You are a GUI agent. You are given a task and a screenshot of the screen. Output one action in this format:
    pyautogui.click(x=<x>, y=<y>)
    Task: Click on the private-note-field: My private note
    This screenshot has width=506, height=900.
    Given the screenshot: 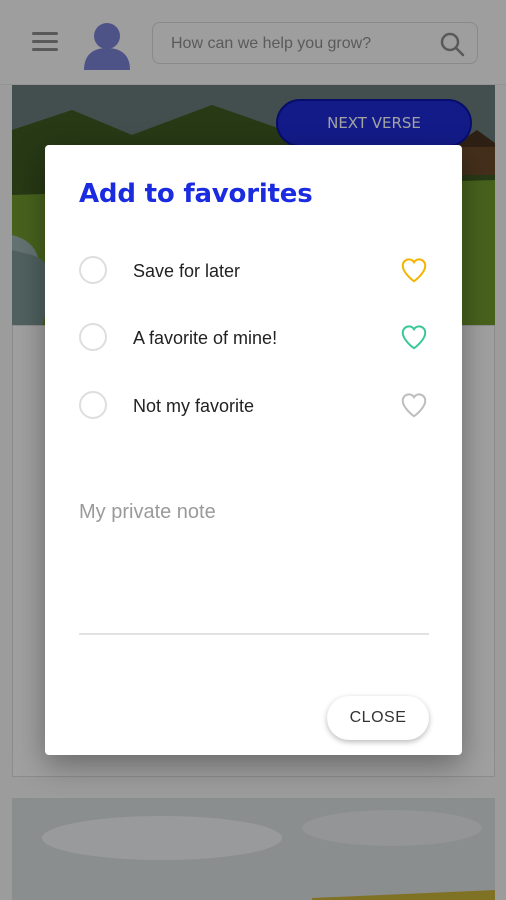 What is the action you would take?
    pyautogui.click(x=254, y=565)
    